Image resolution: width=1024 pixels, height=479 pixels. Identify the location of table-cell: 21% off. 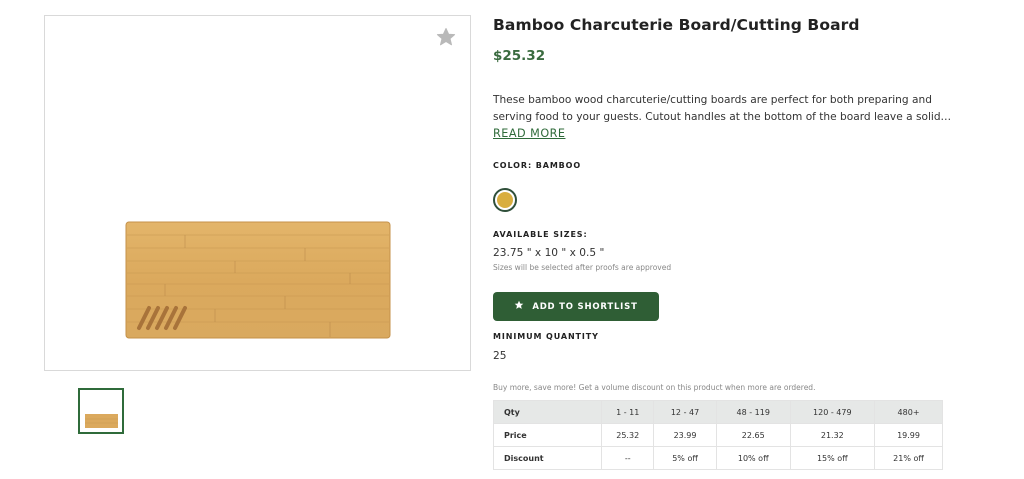
(908, 458).